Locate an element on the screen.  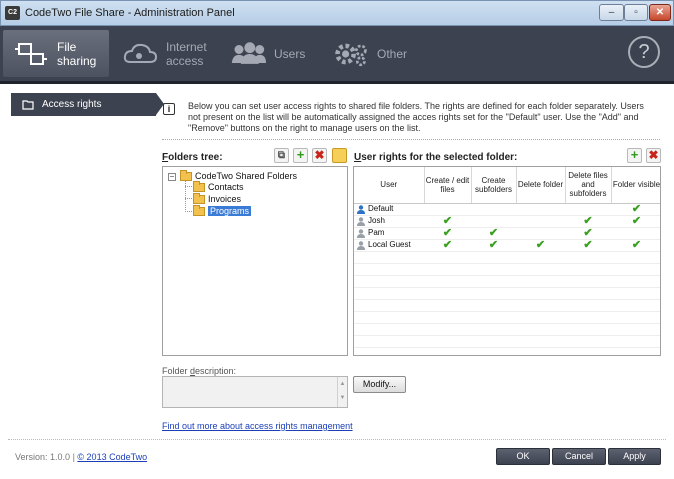
table-row: Local Guest ✔ ✔ ✔ ✔ ✔ is located at coordinates (507, 245).